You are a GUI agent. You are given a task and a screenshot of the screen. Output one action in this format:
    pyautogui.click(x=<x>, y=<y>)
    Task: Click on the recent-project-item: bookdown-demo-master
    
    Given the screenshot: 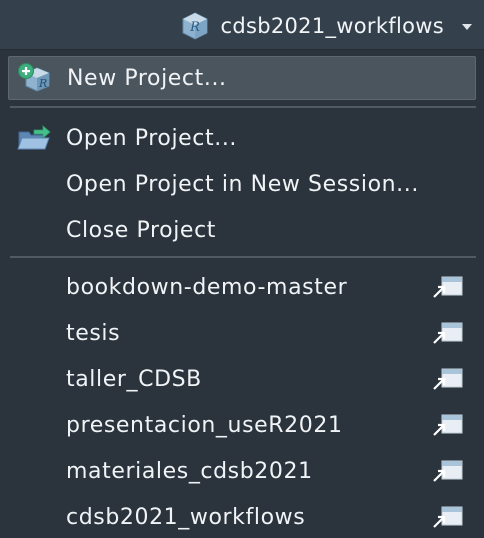 What is the action you would take?
    pyautogui.click(x=242, y=287)
    